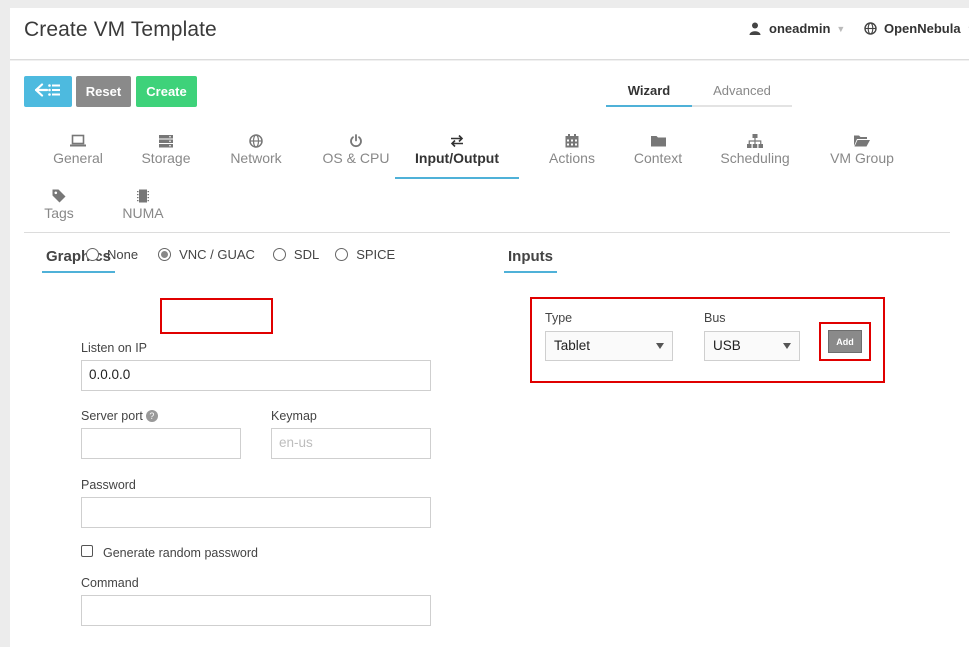  What do you see at coordinates (658, 142) in the screenshot?
I see `folder-icon` at bounding box center [658, 142].